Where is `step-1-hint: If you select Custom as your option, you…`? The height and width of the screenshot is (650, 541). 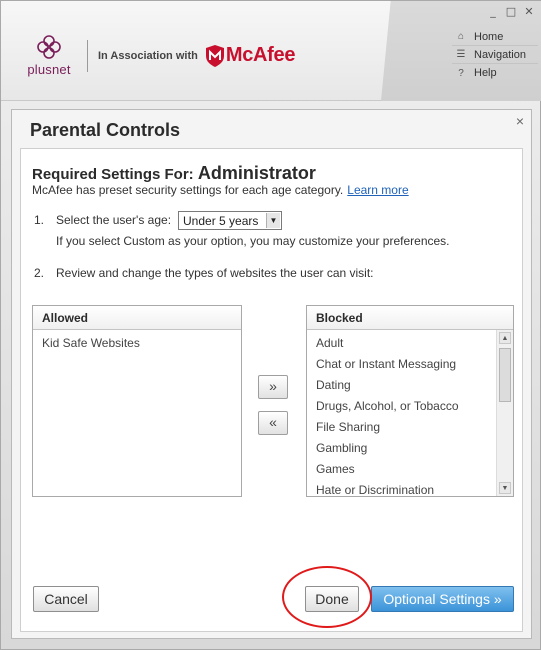
step-1-hint: If you select Custom as your option, you… is located at coordinates (253, 241).